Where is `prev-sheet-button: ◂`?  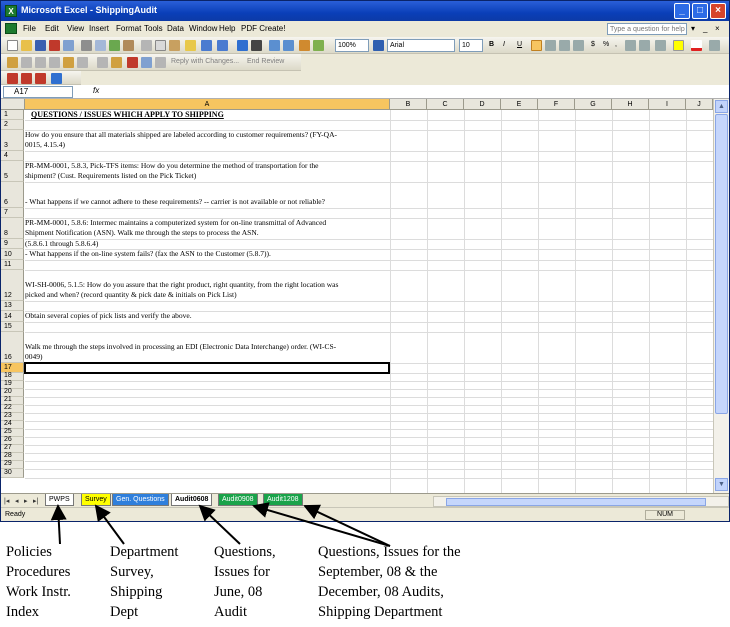 prev-sheet-button: ◂ is located at coordinates (17, 501).